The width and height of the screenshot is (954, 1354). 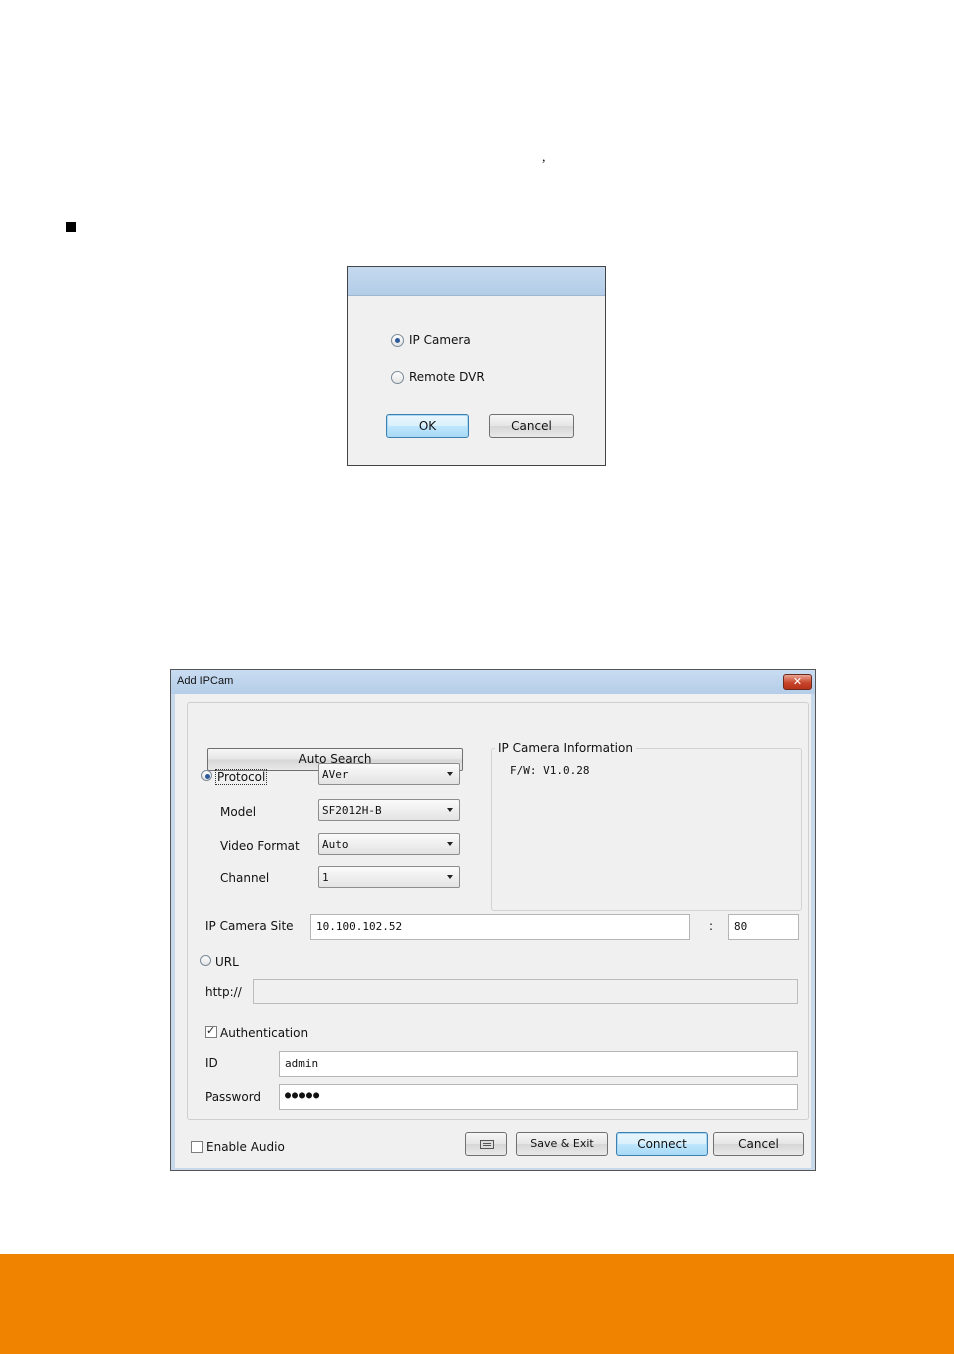 What do you see at coordinates (260, 846) in the screenshot?
I see `video-format-label: Video Format` at bounding box center [260, 846].